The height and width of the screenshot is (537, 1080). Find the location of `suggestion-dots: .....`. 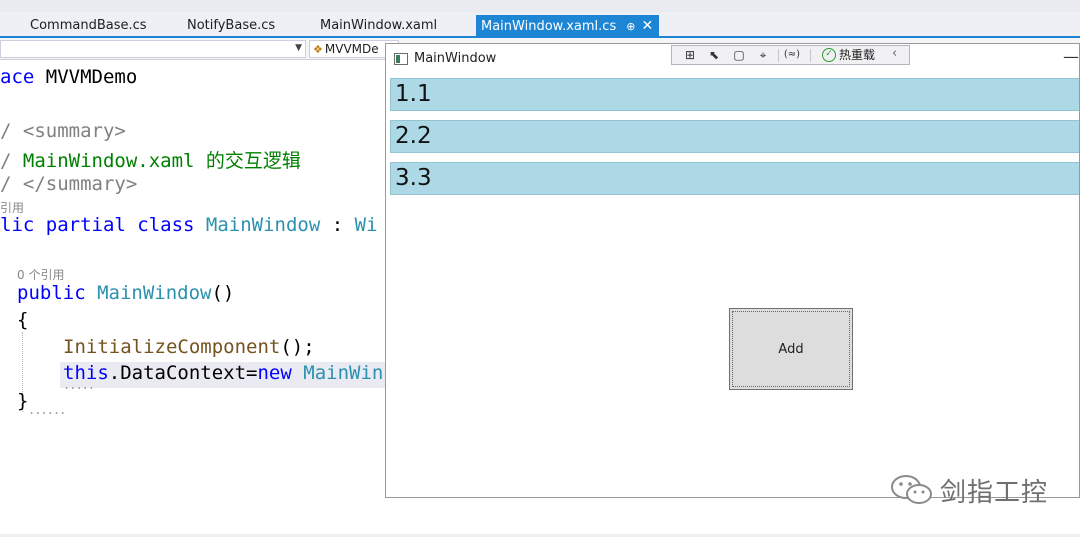

suggestion-dots: ..... is located at coordinates (79, 385).